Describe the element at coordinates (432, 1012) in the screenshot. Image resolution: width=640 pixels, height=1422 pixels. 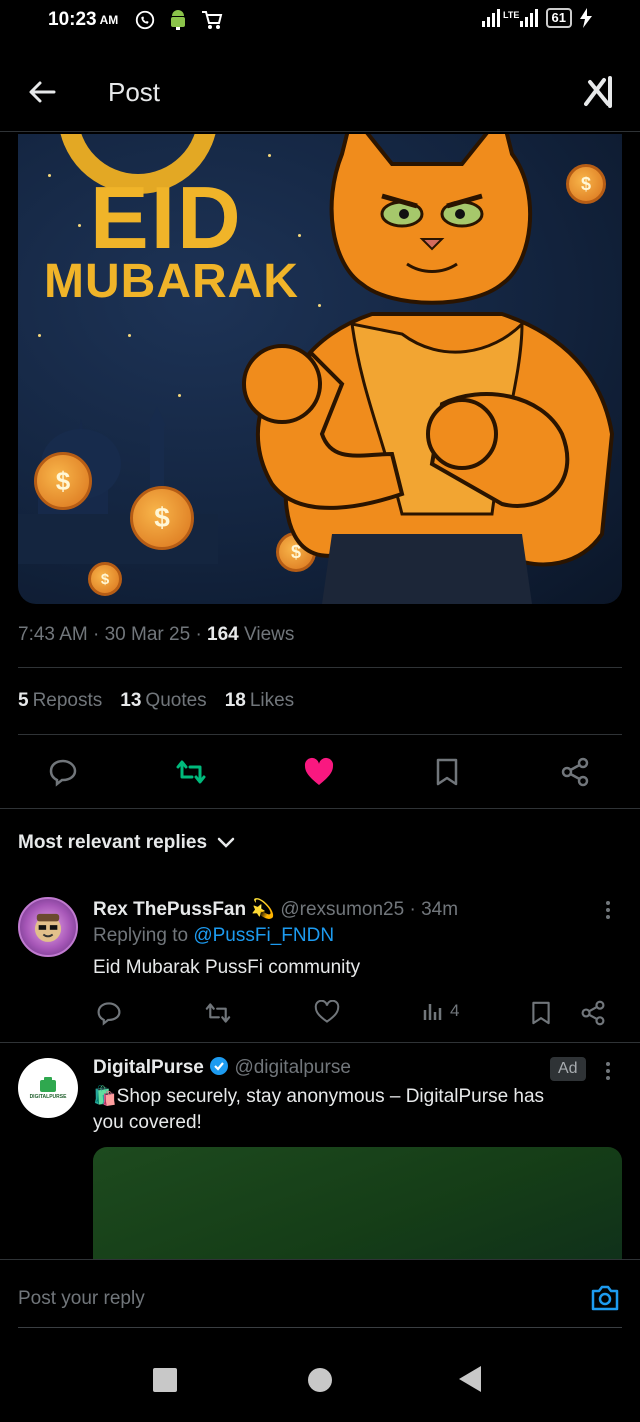
I see `analytics-icon` at that location.